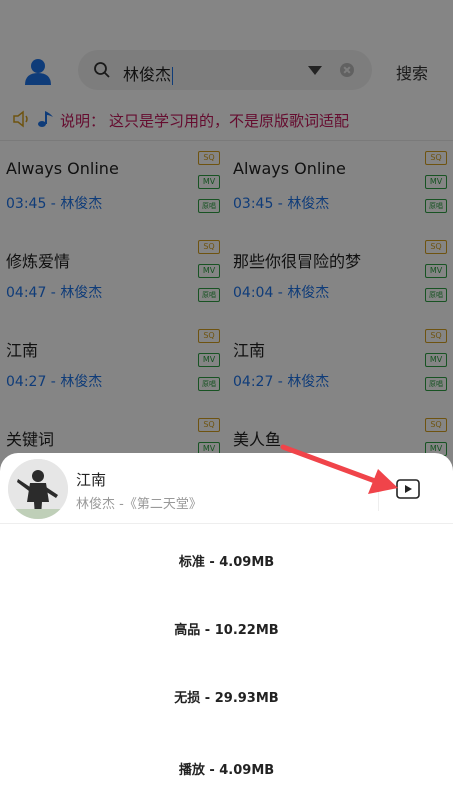 This screenshot has width=453, height=805. I want to click on album-cover, so click(38, 489).